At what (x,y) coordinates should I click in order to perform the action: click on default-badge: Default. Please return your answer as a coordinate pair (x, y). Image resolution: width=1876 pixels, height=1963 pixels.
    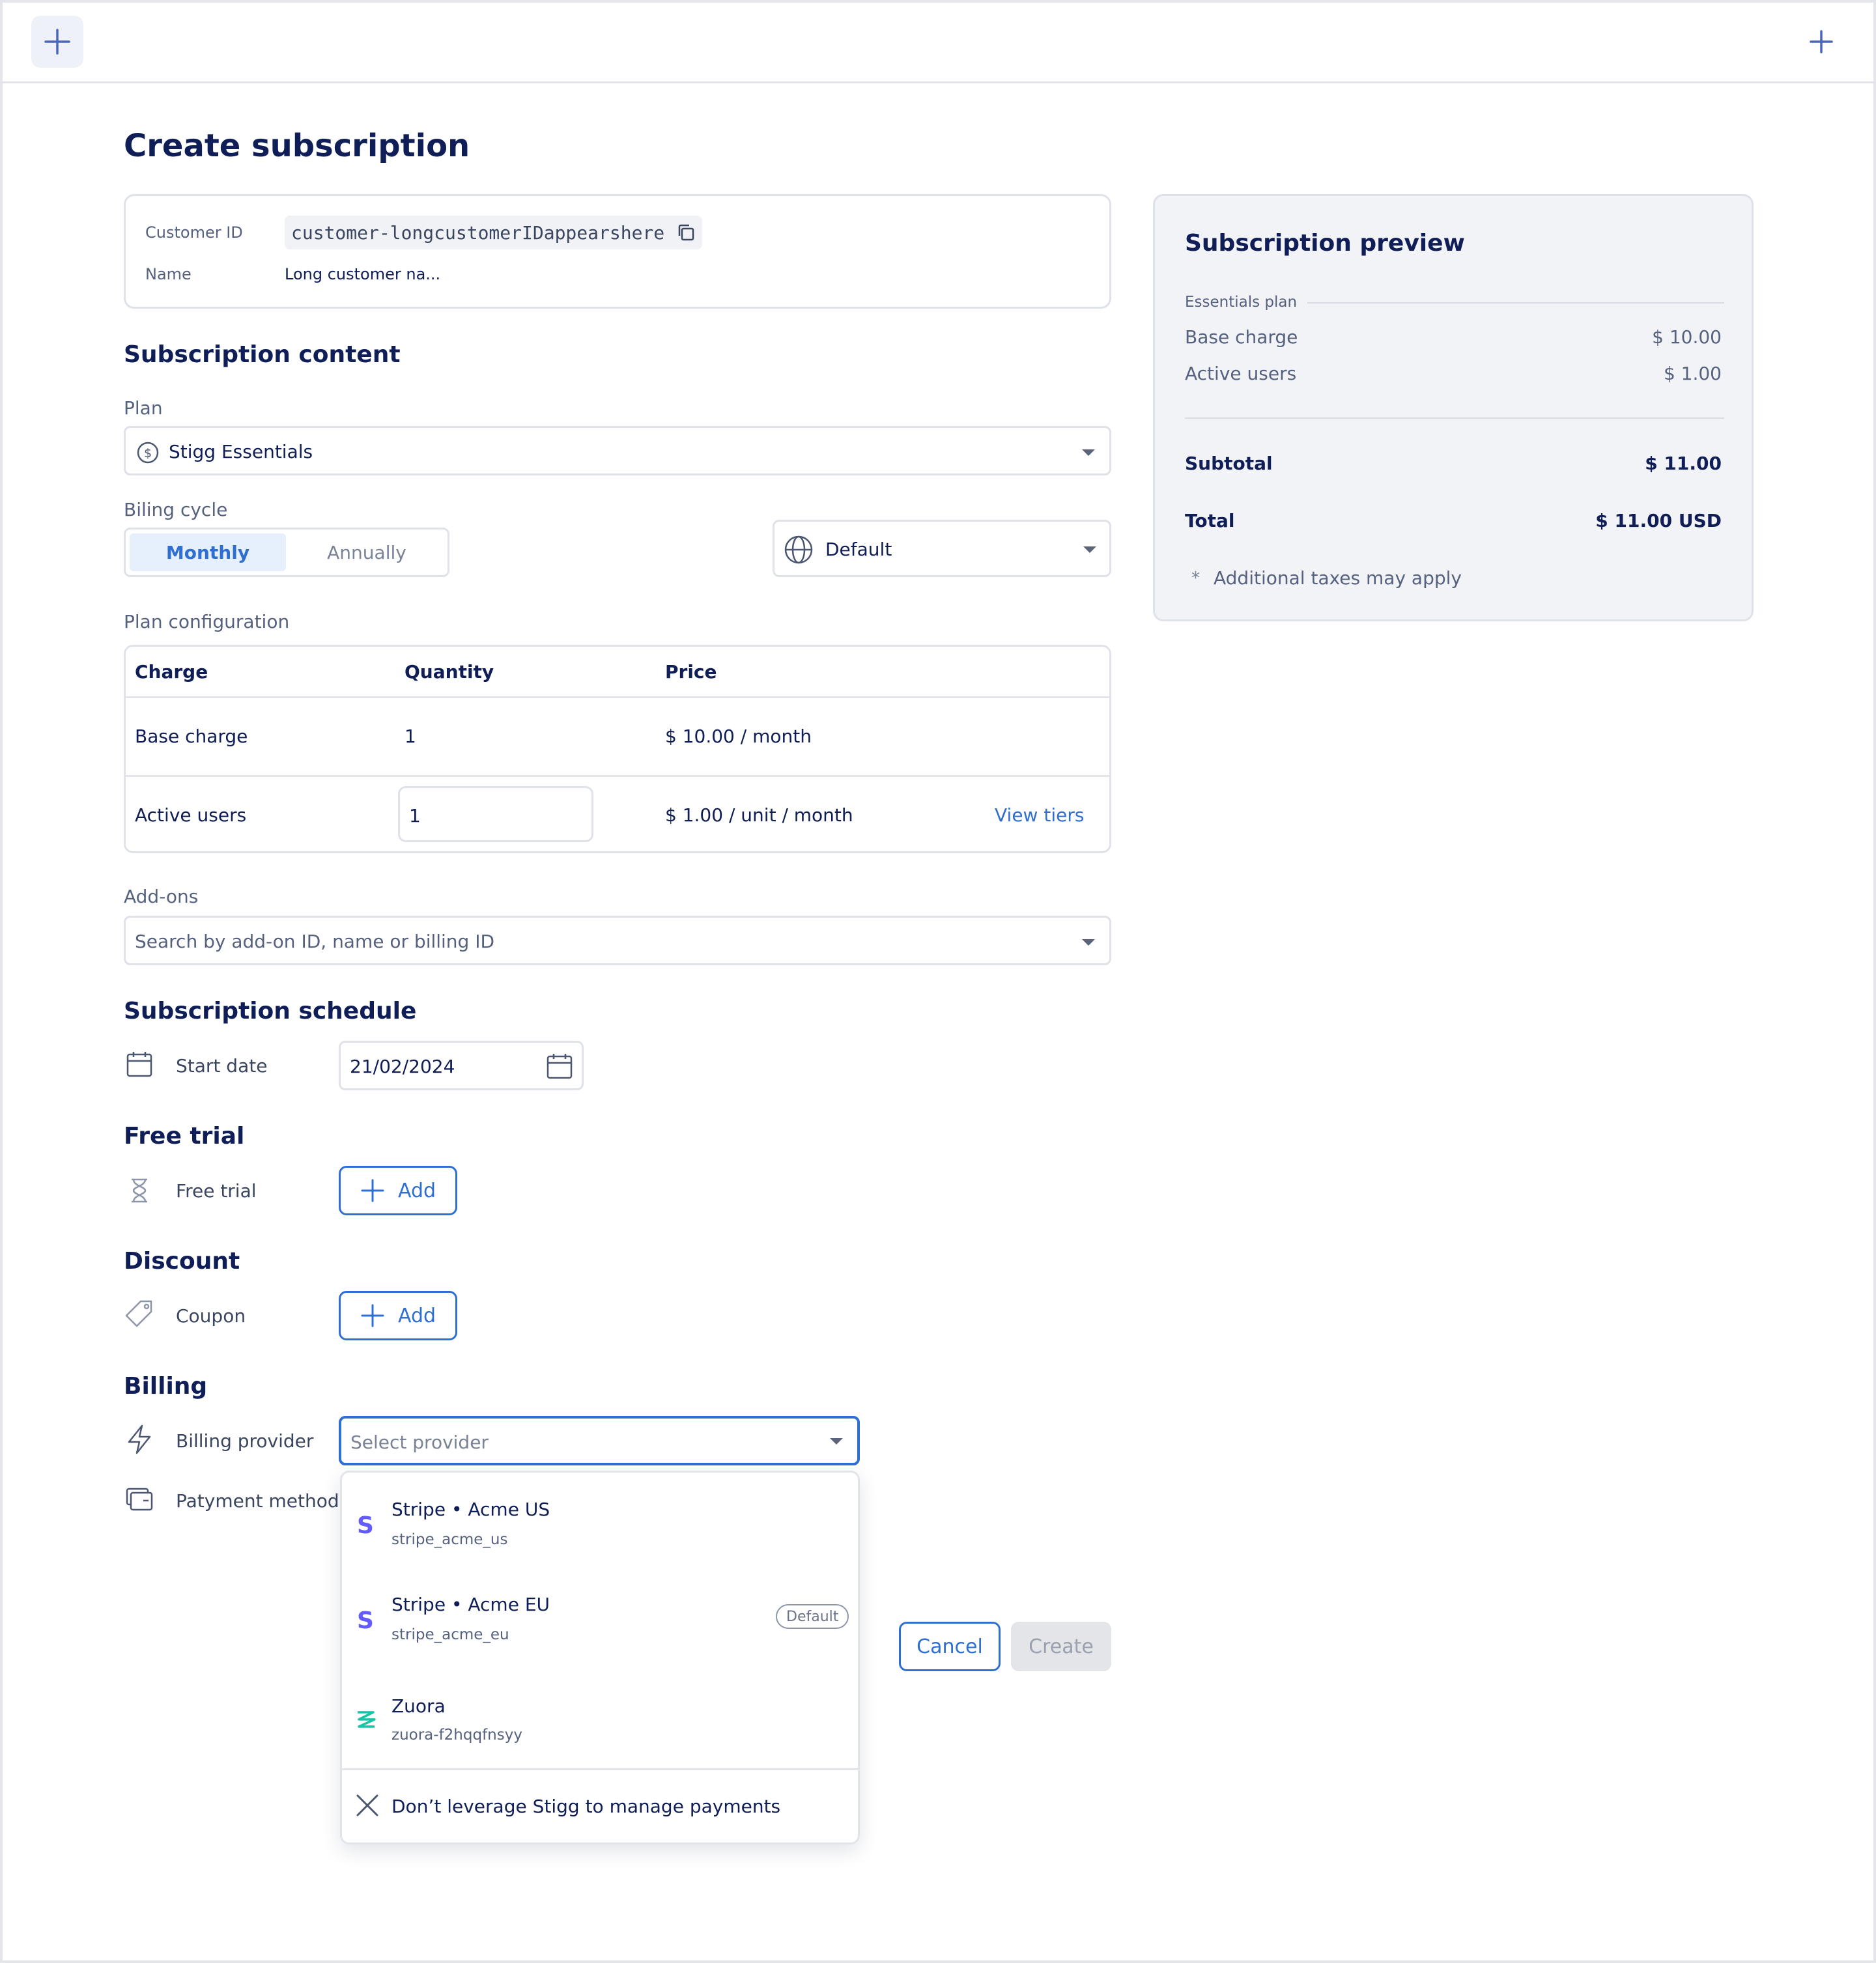
    Looking at the image, I should click on (813, 1616).